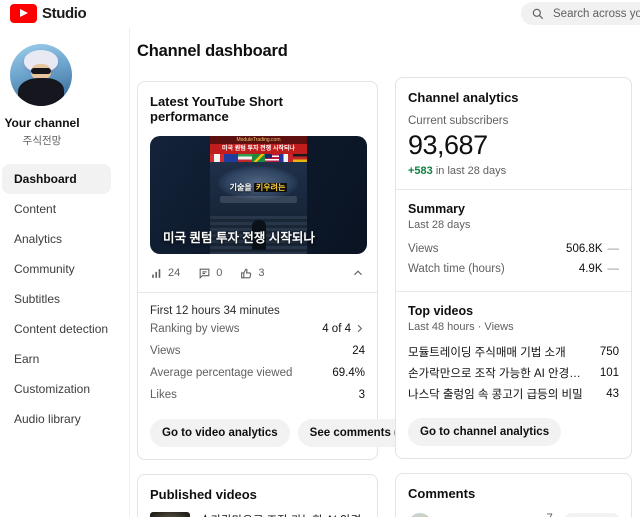 The image size is (640, 517). I want to click on thumbs-up-icon, so click(246, 273).